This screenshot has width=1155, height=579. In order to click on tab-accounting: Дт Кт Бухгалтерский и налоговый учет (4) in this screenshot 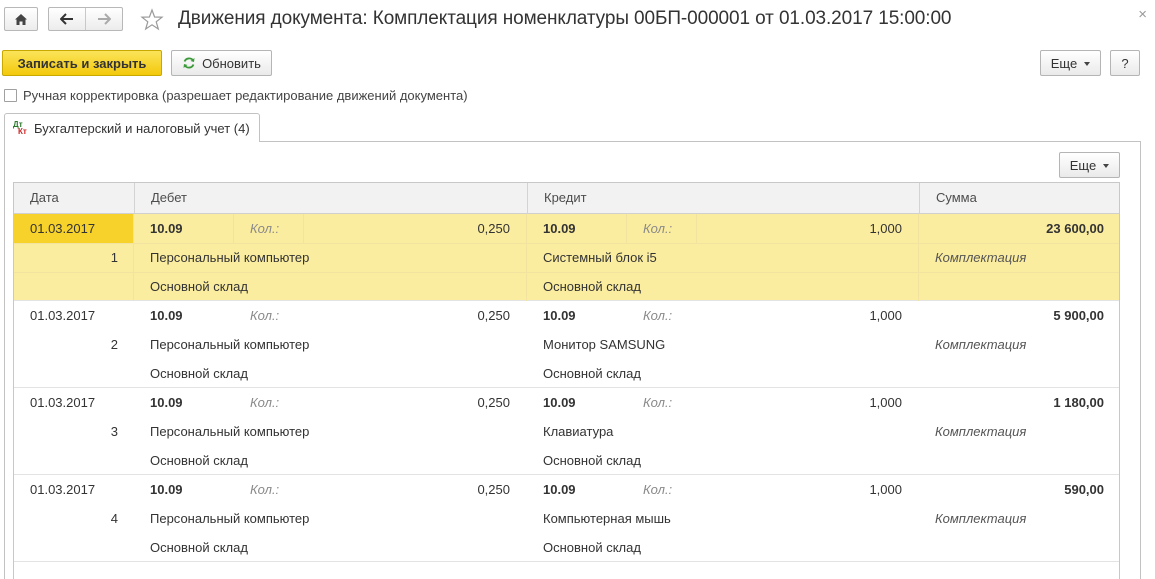, I will do `click(132, 127)`.